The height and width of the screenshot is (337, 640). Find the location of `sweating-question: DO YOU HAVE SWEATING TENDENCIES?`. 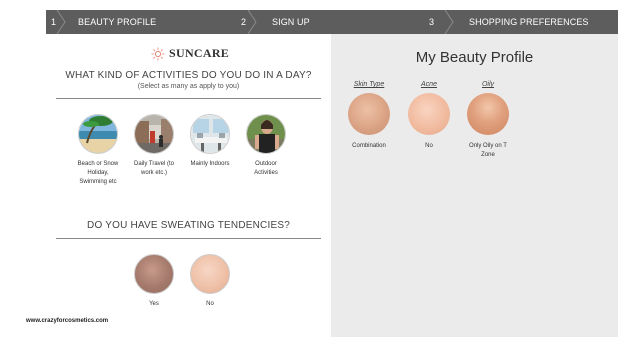

sweating-question: DO YOU HAVE SWEATING TENDENCIES? is located at coordinates (188, 225).